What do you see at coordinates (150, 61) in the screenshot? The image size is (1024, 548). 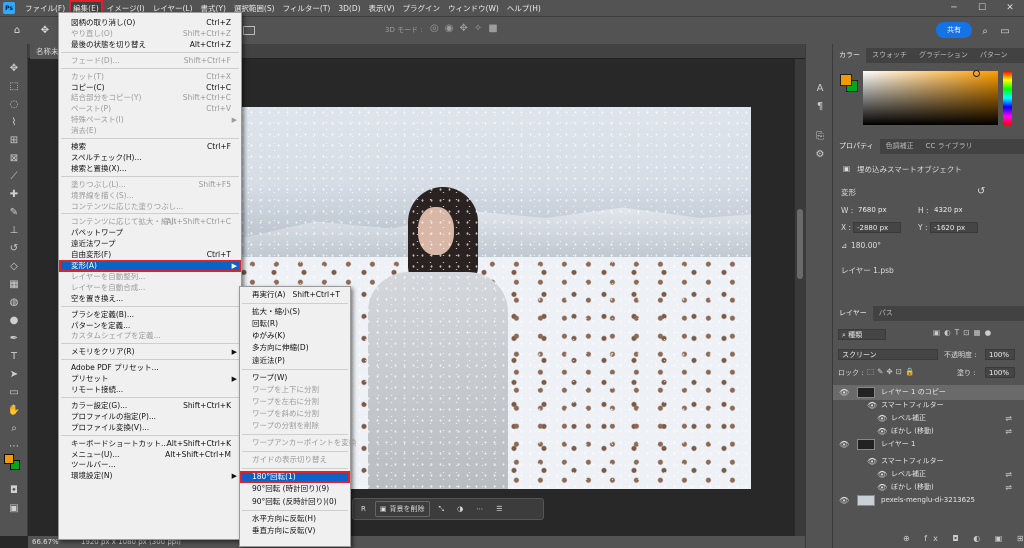 I see `menu-item: フェード(D)... Shift+Ctrl+F` at bounding box center [150, 61].